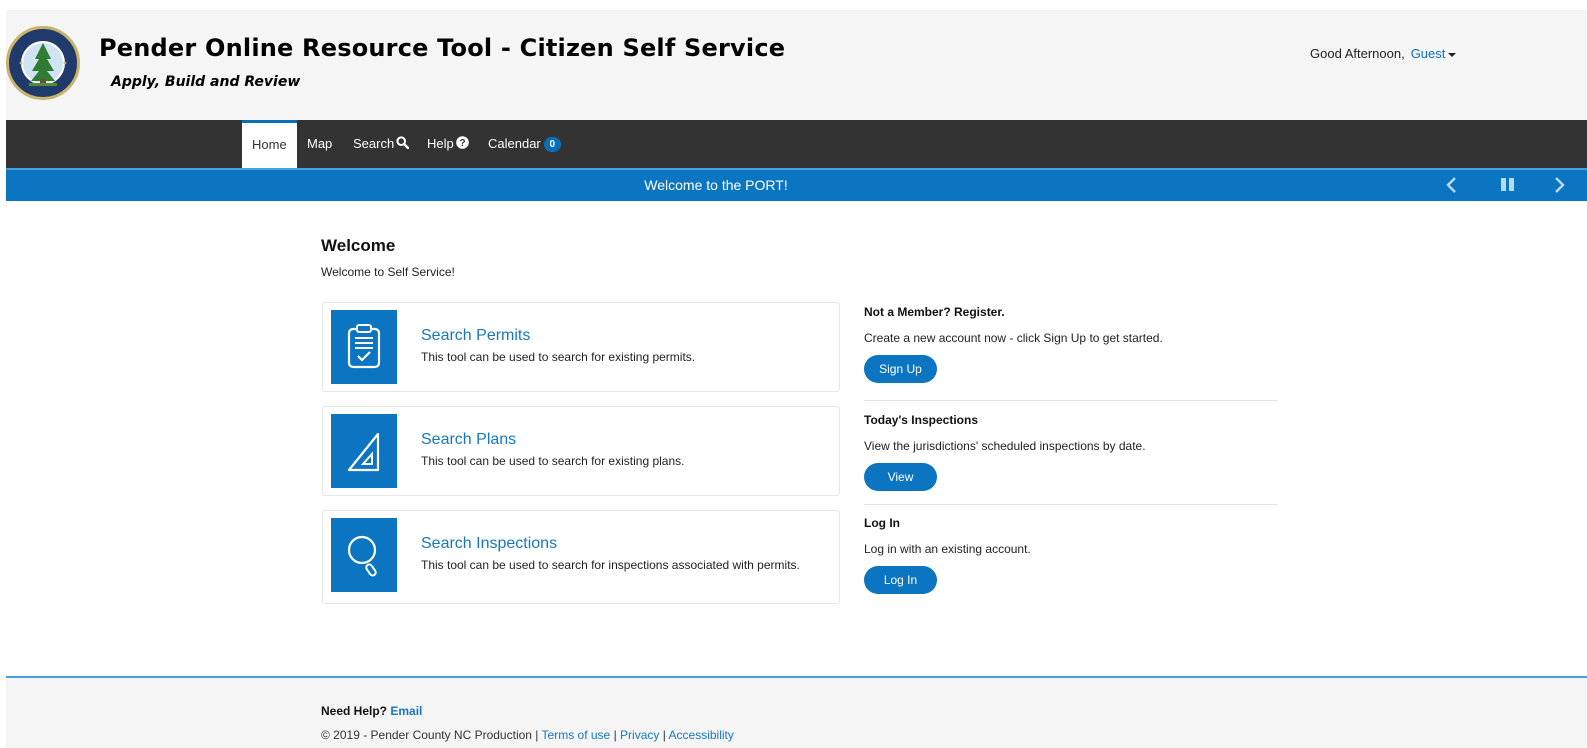 This screenshot has width=1587, height=748. What do you see at coordinates (403, 145) in the screenshot?
I see `search-icon` at bounding box center [403, 145].